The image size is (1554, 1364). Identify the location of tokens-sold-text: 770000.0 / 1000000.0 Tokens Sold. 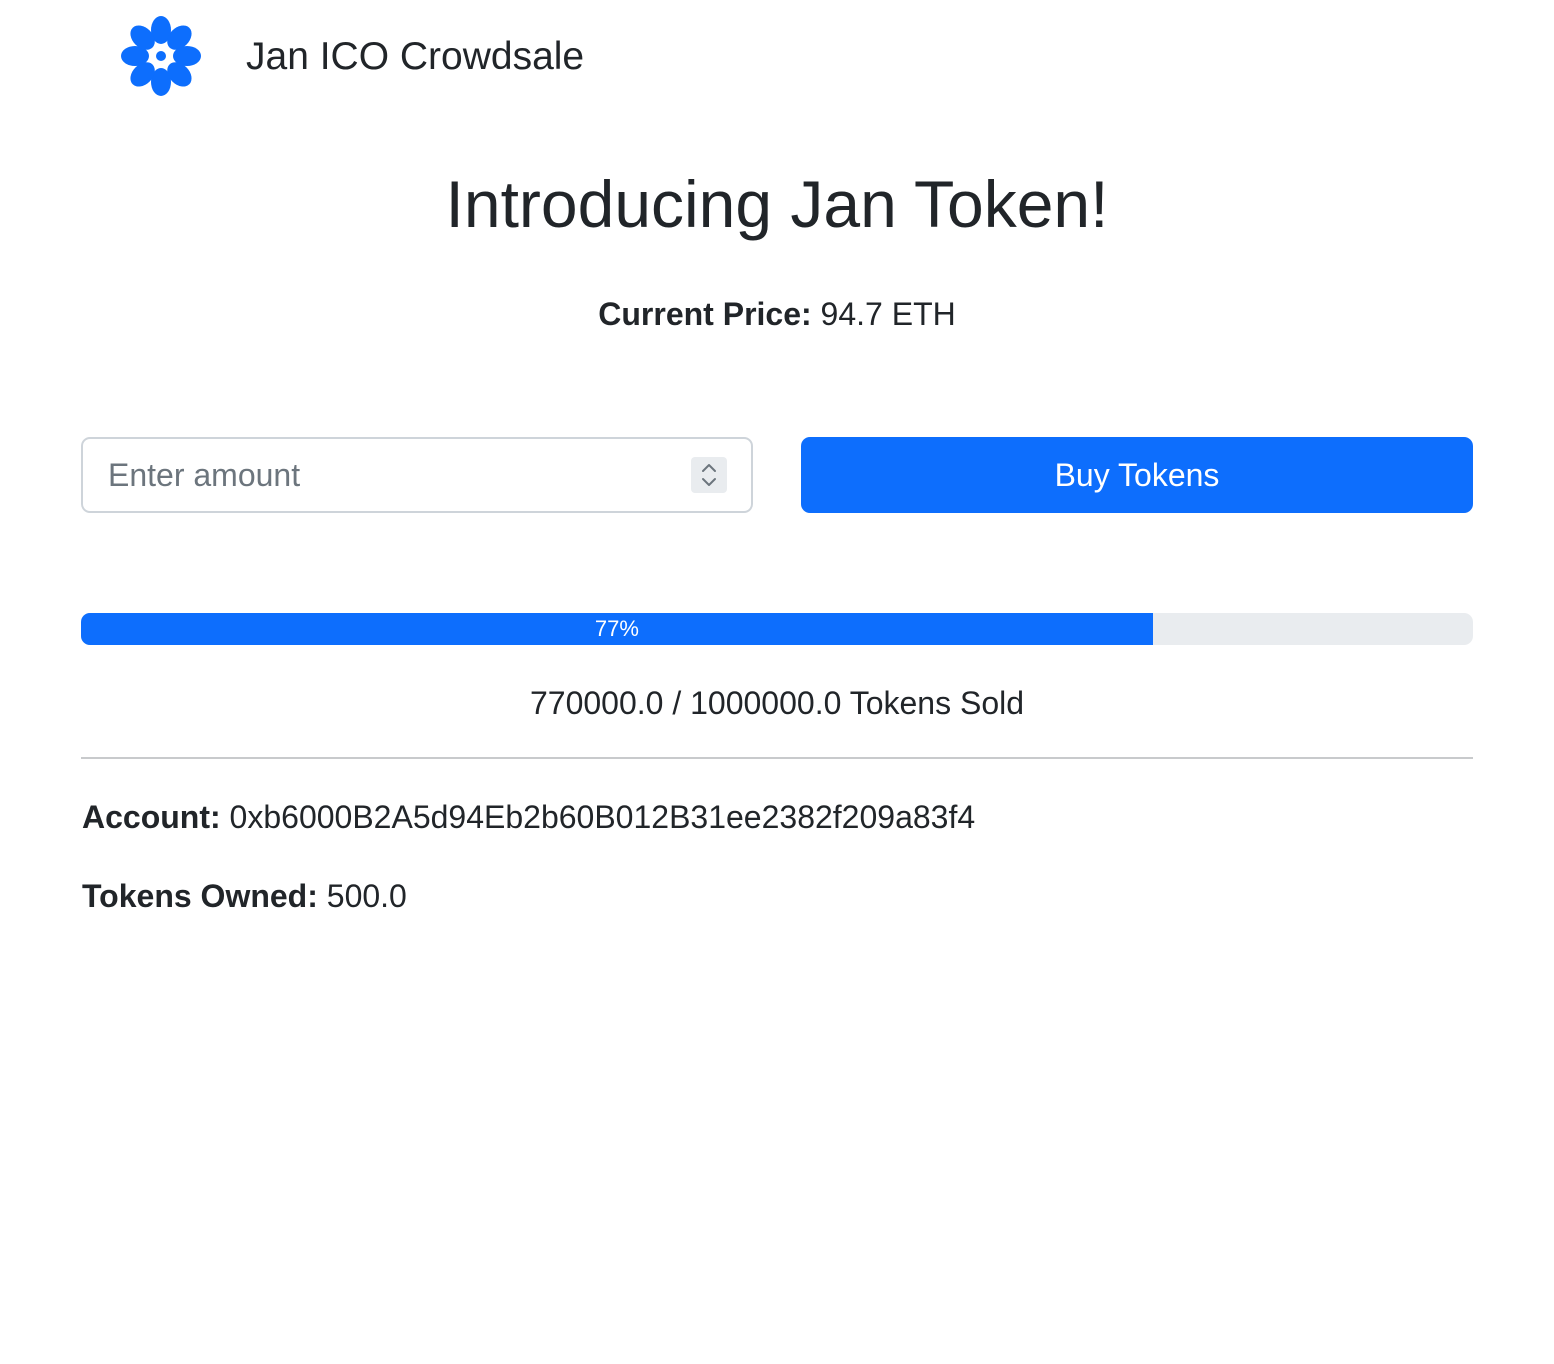
(777, 703).